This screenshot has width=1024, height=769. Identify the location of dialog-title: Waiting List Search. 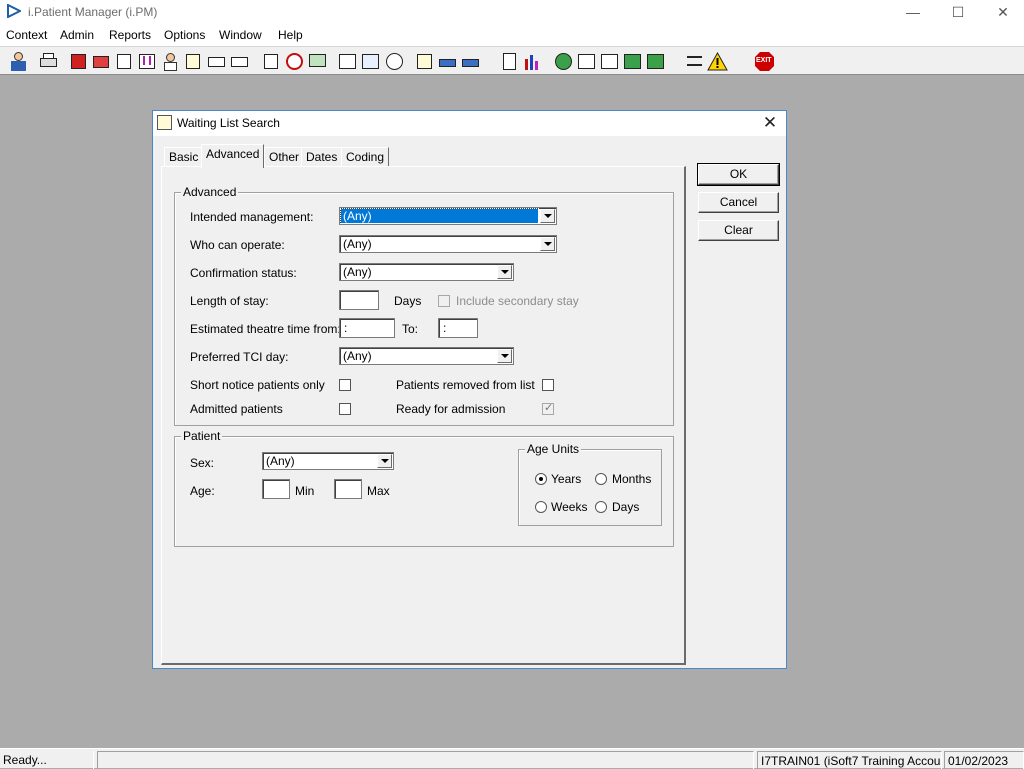
(228, 123).